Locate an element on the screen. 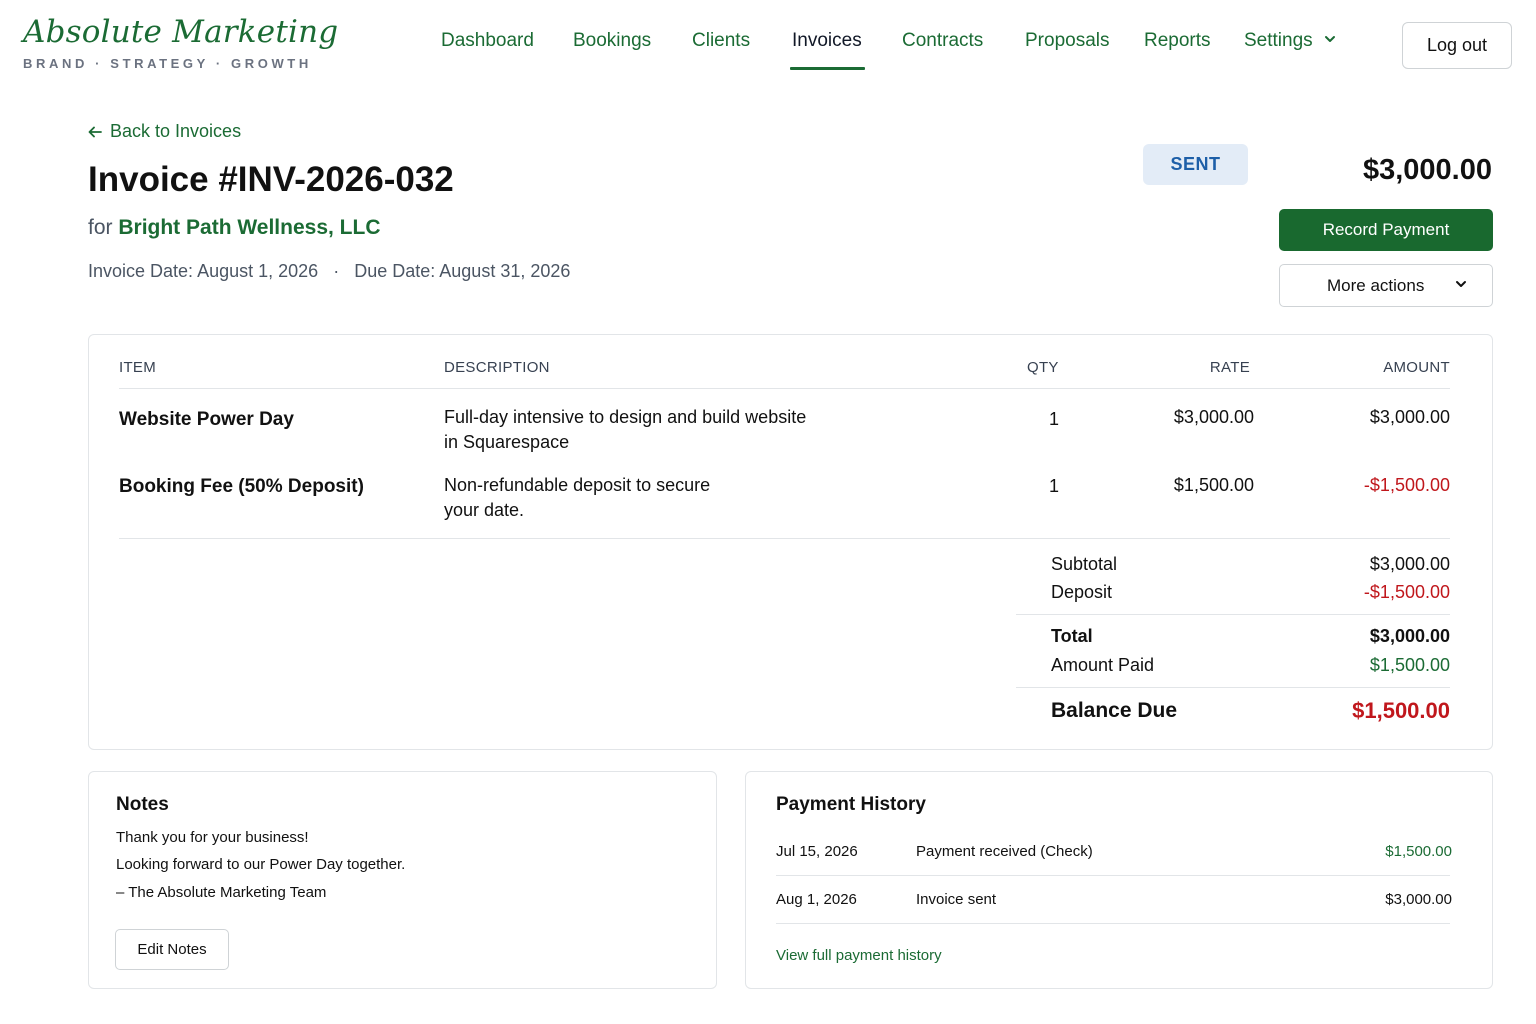 The image size is (1536, 1024). deposit-label: Deposit is located at coordinates (1082, 592).